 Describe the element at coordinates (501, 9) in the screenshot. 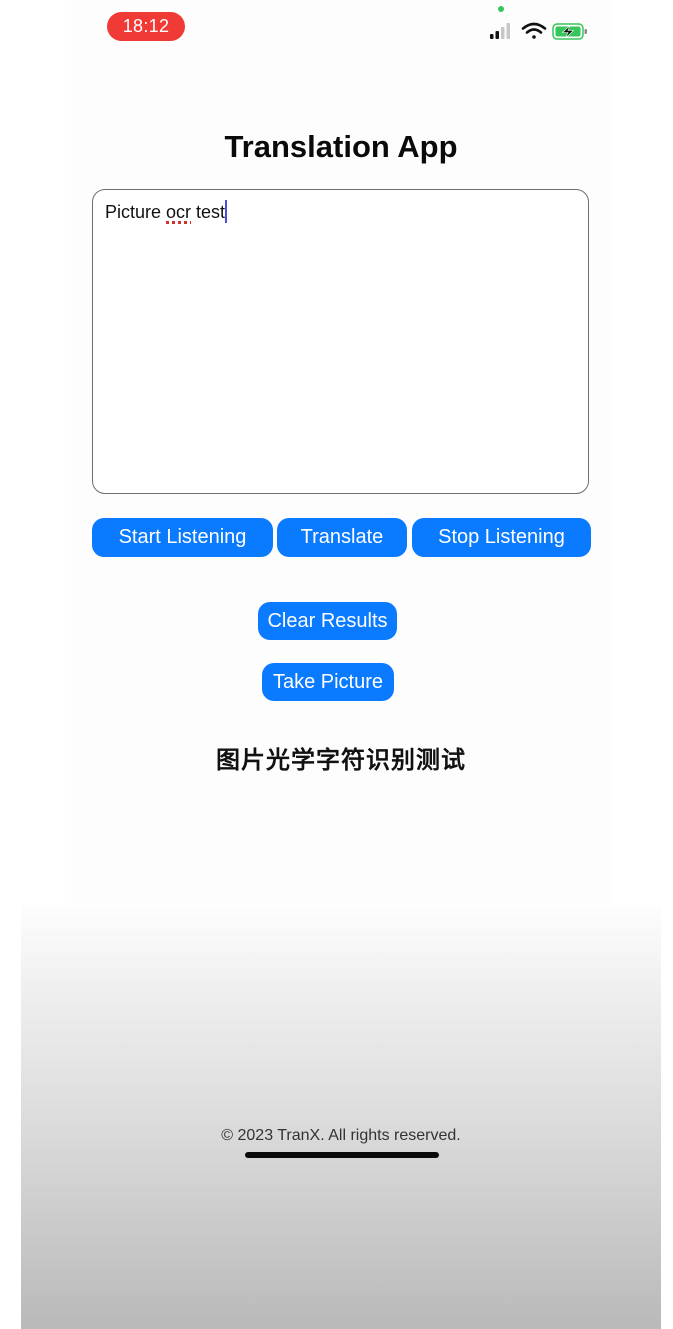

I see `privacy-indicator-dot` at that location.